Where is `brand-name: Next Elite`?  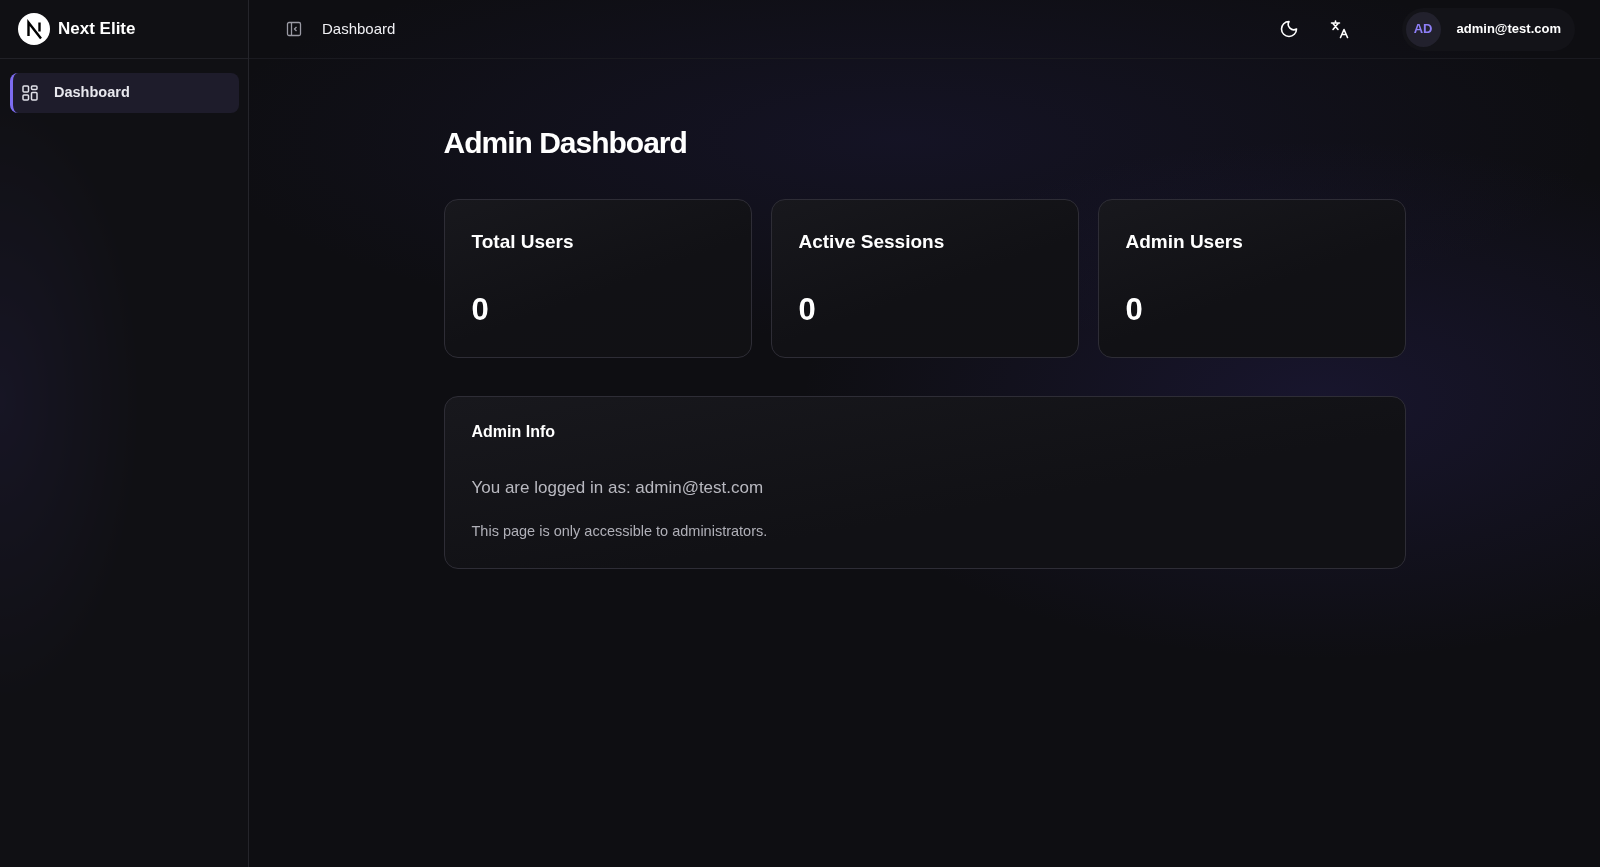 brand-name: Next Elite is located at coordinates (97, 29).